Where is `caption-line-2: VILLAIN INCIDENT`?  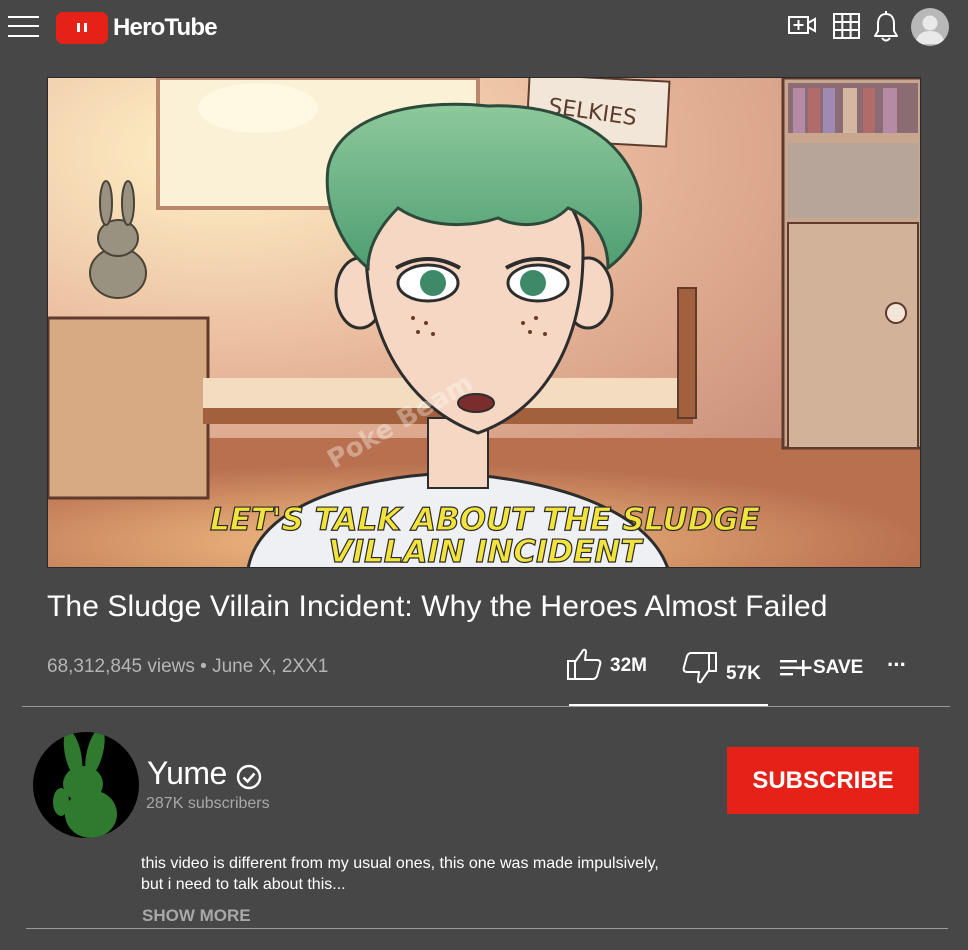 caption-line-2: VILLAIN INCIDENT is located at coordinates (486, 551).